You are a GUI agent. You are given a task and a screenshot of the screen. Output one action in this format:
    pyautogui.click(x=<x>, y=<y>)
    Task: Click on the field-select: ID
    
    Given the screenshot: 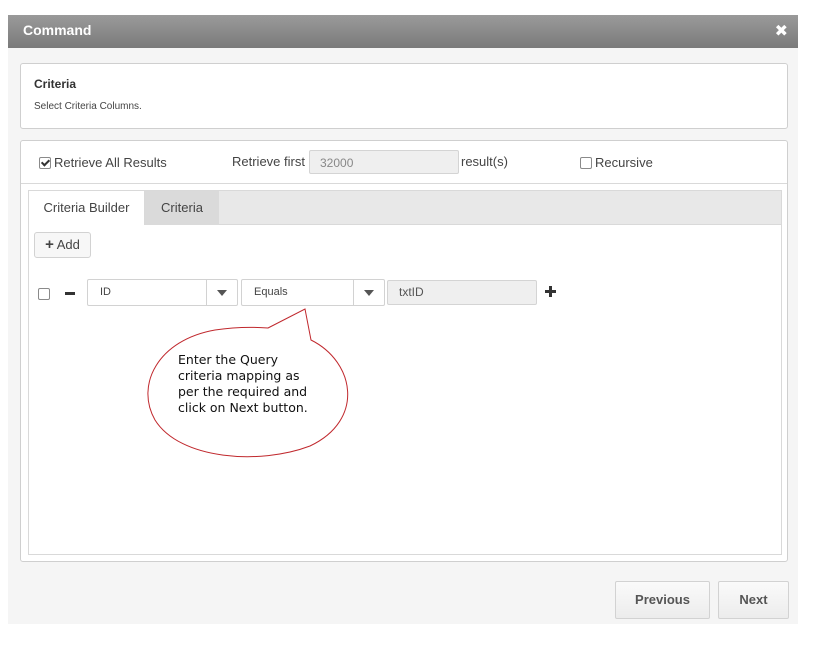 What is the action you would take?
    pyautogui.click(x=162, y=292)
    